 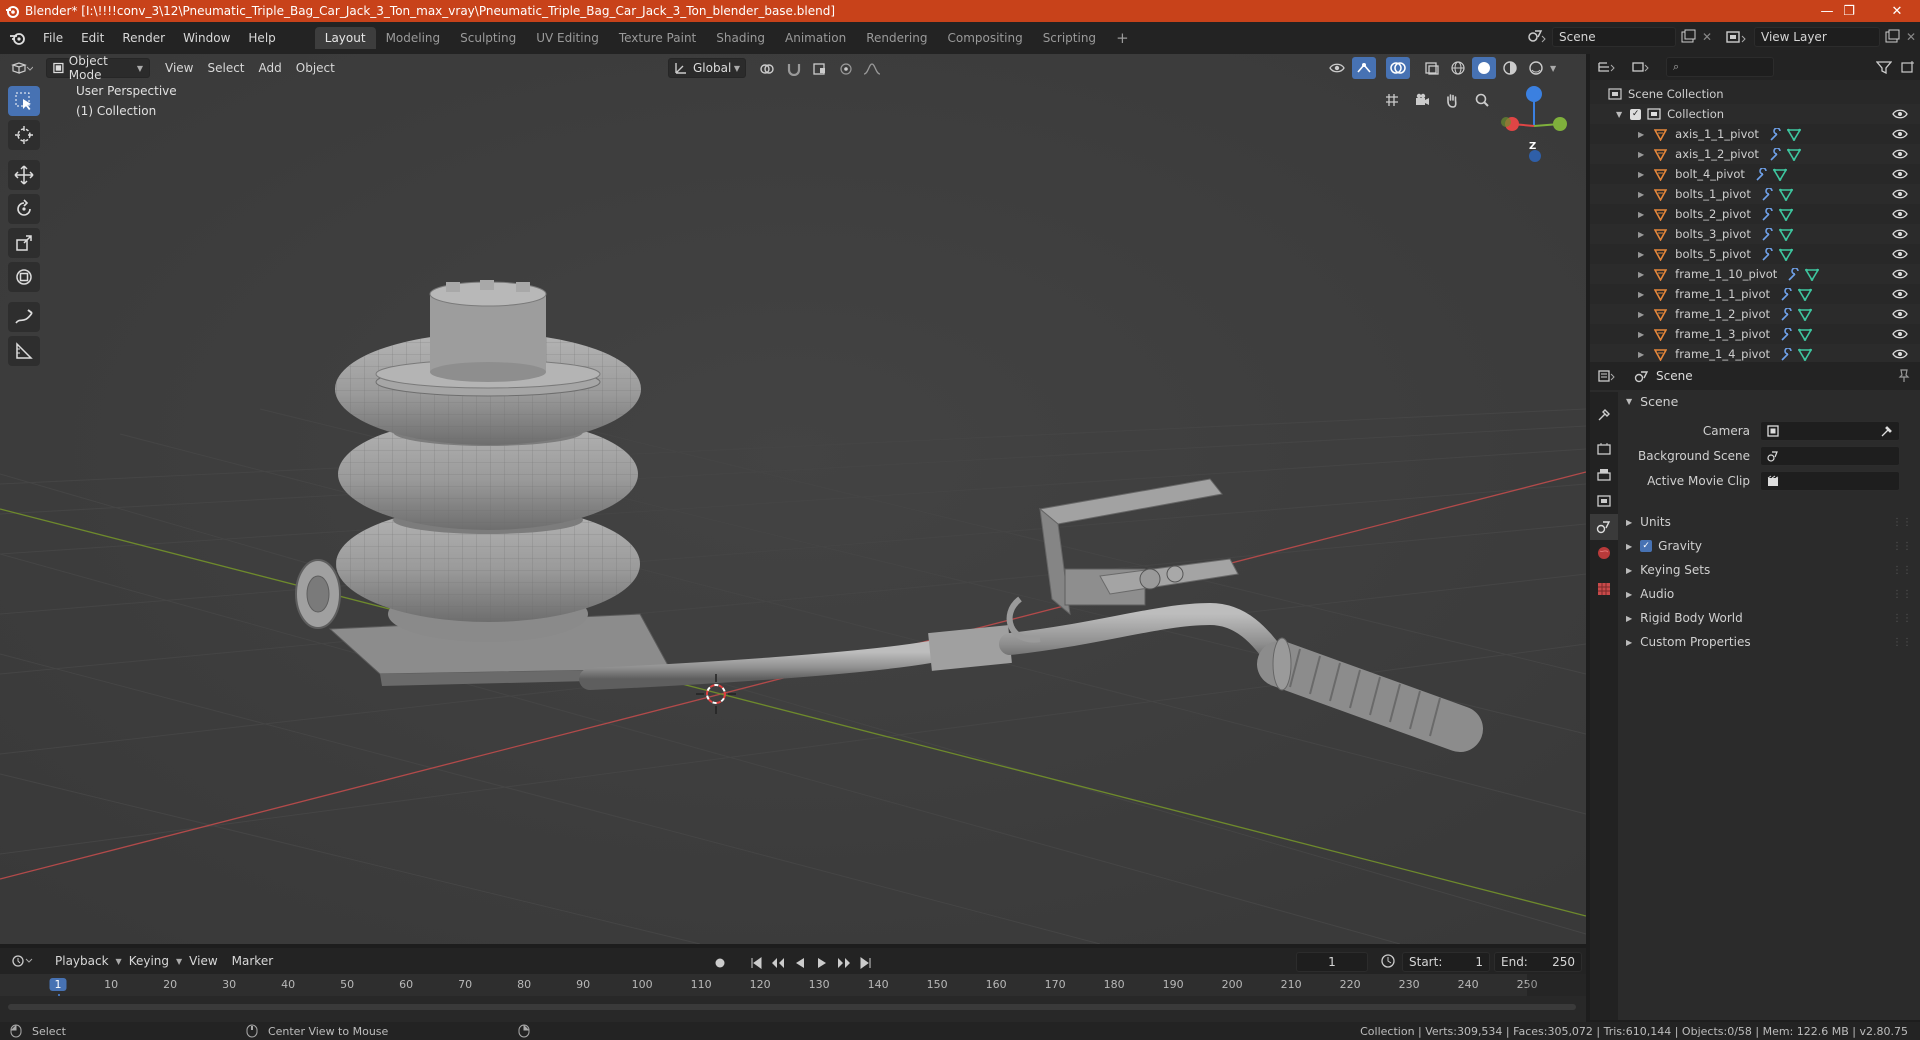 I want to click on outliner-item: ▶ bolts_1_pivot, so click(x=1755, y=194).